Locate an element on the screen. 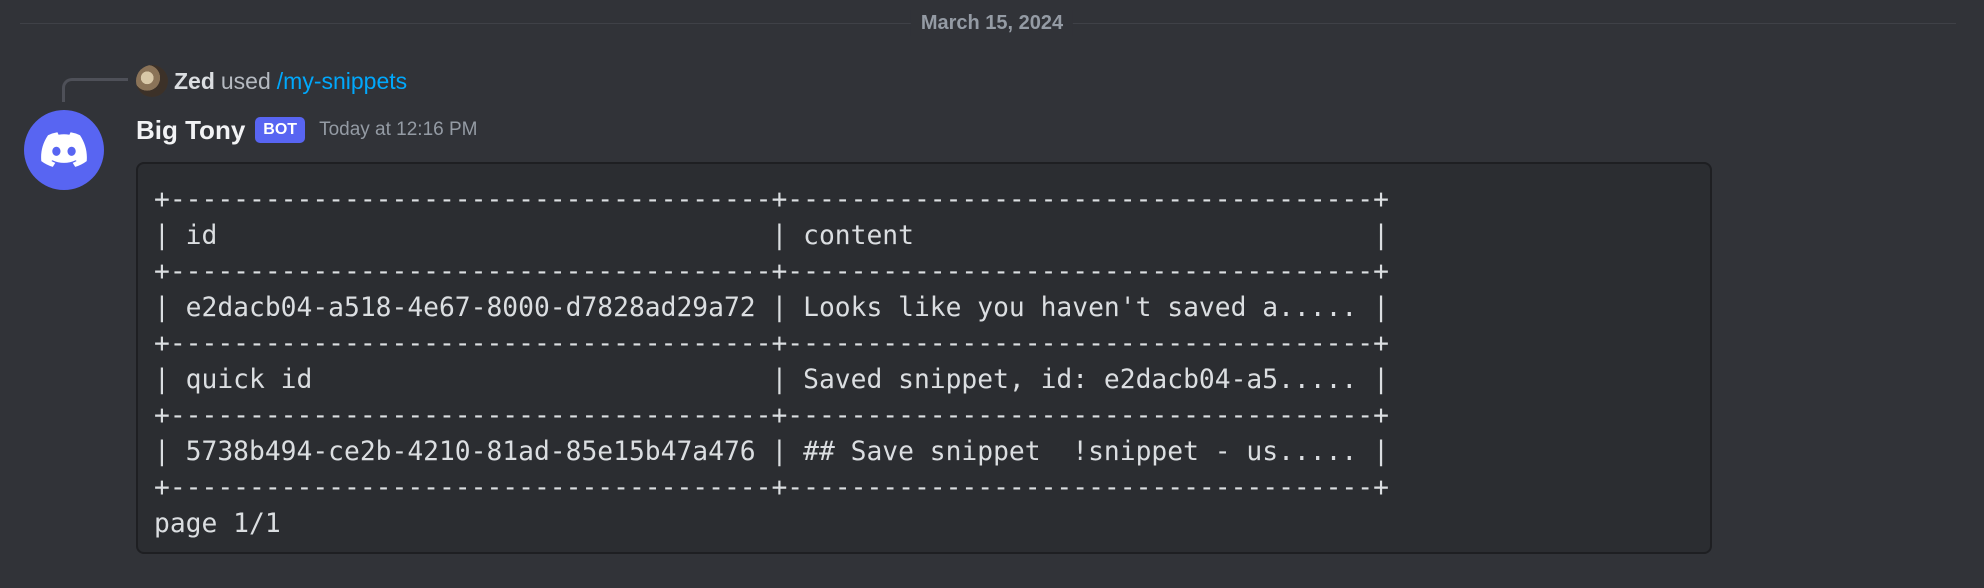 The image size is (1984, 588). page-indicator: page 1/1 is located at coordinates (217, 524).